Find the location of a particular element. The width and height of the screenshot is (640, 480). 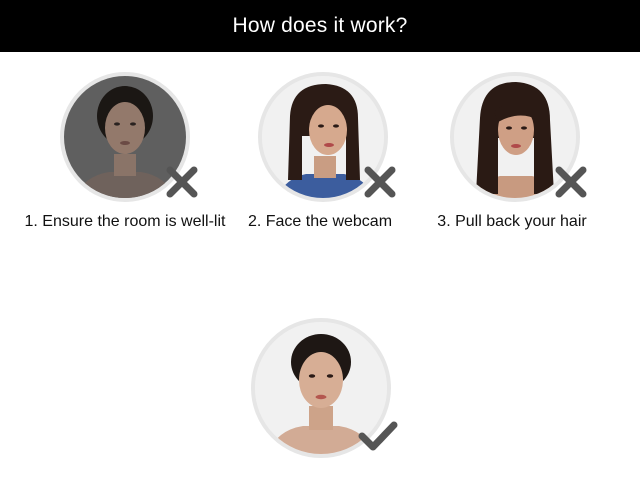

page-title: How does it work? is located at coordinates (320, 25).